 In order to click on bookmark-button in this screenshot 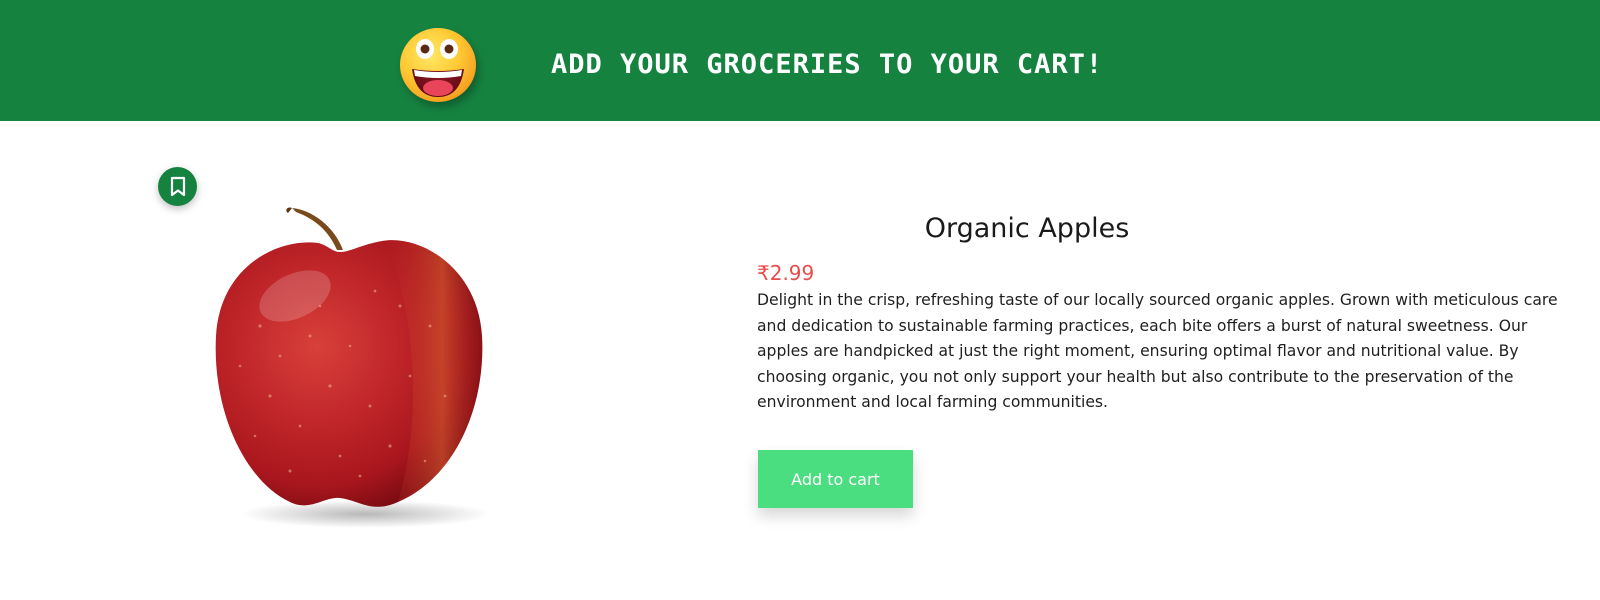, I will do `click(177, 186)`.